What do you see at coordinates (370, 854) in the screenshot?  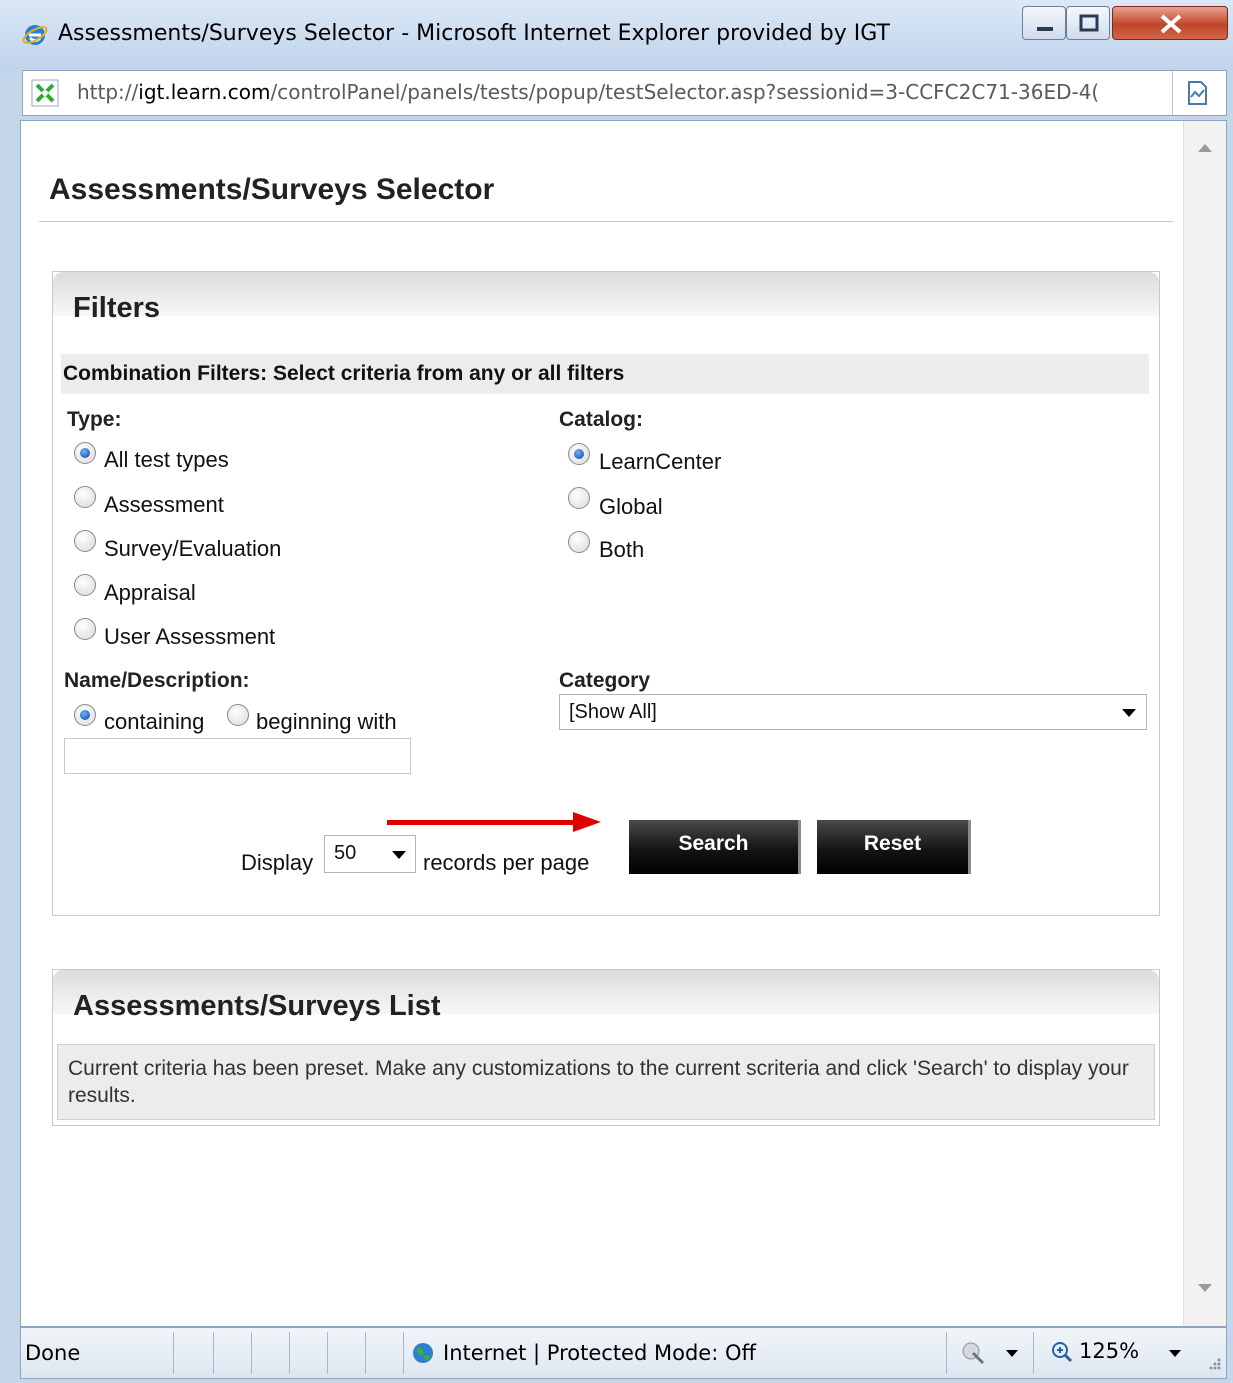 I see `records-per-page-select: 50` at bounding box center [370, 854].